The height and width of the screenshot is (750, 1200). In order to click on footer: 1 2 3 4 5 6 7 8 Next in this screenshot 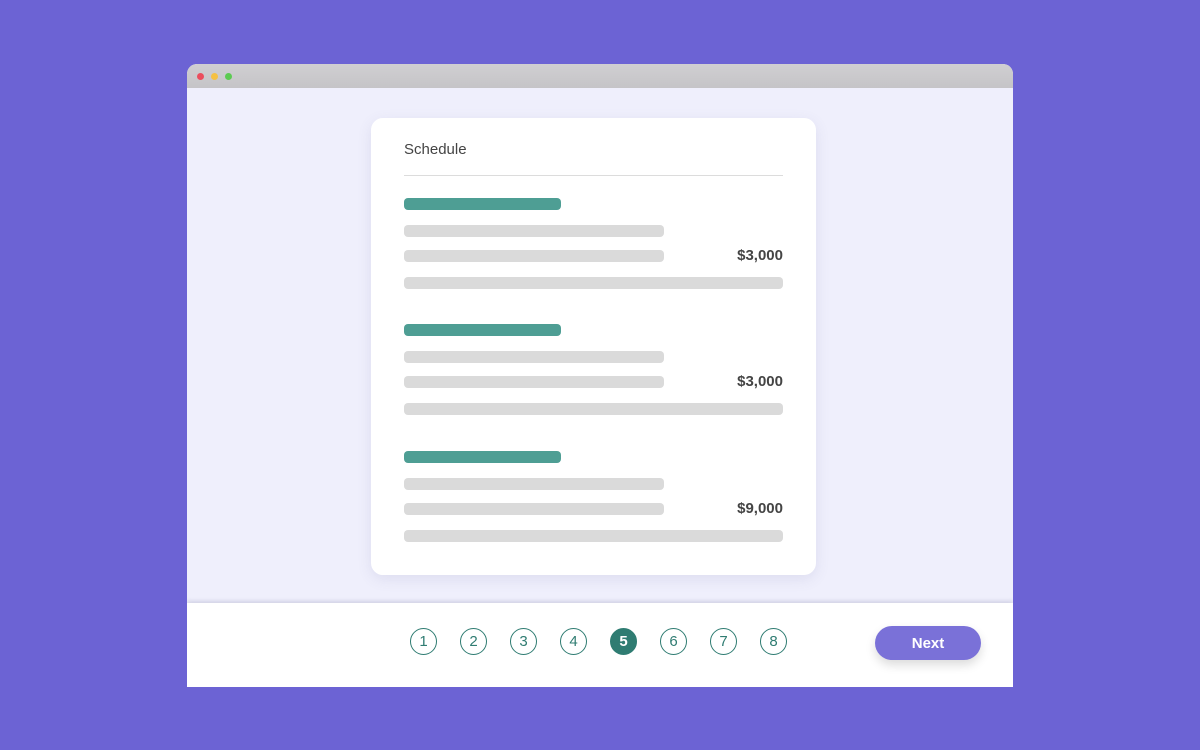, I will do `click(600, 645)`.